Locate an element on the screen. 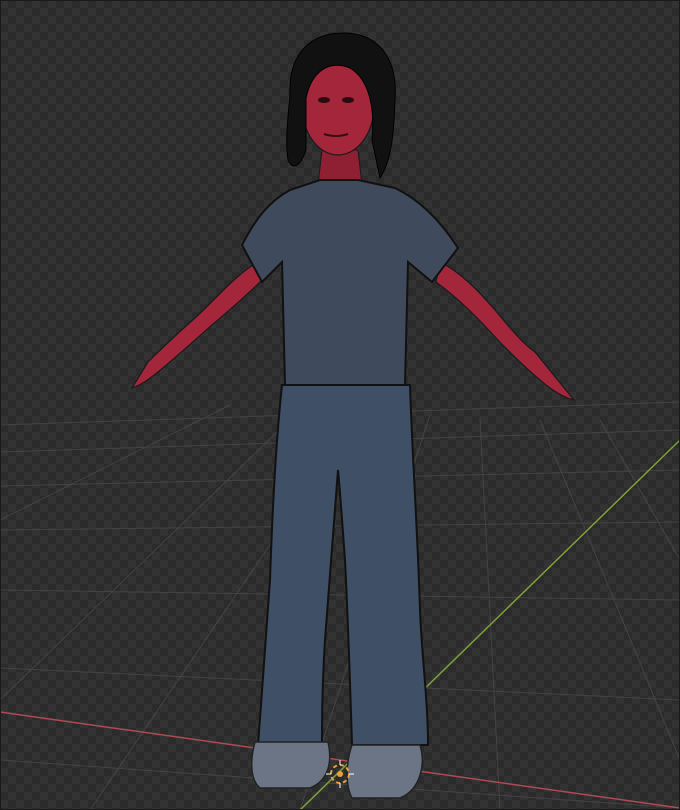 Image resolution: width=680 pixels, height=810 pixels. right-arm is located at coordinates (505, 331).